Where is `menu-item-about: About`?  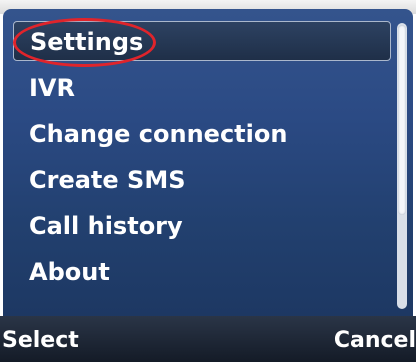
menu-item-about: About is located at coordinates (202, 272).